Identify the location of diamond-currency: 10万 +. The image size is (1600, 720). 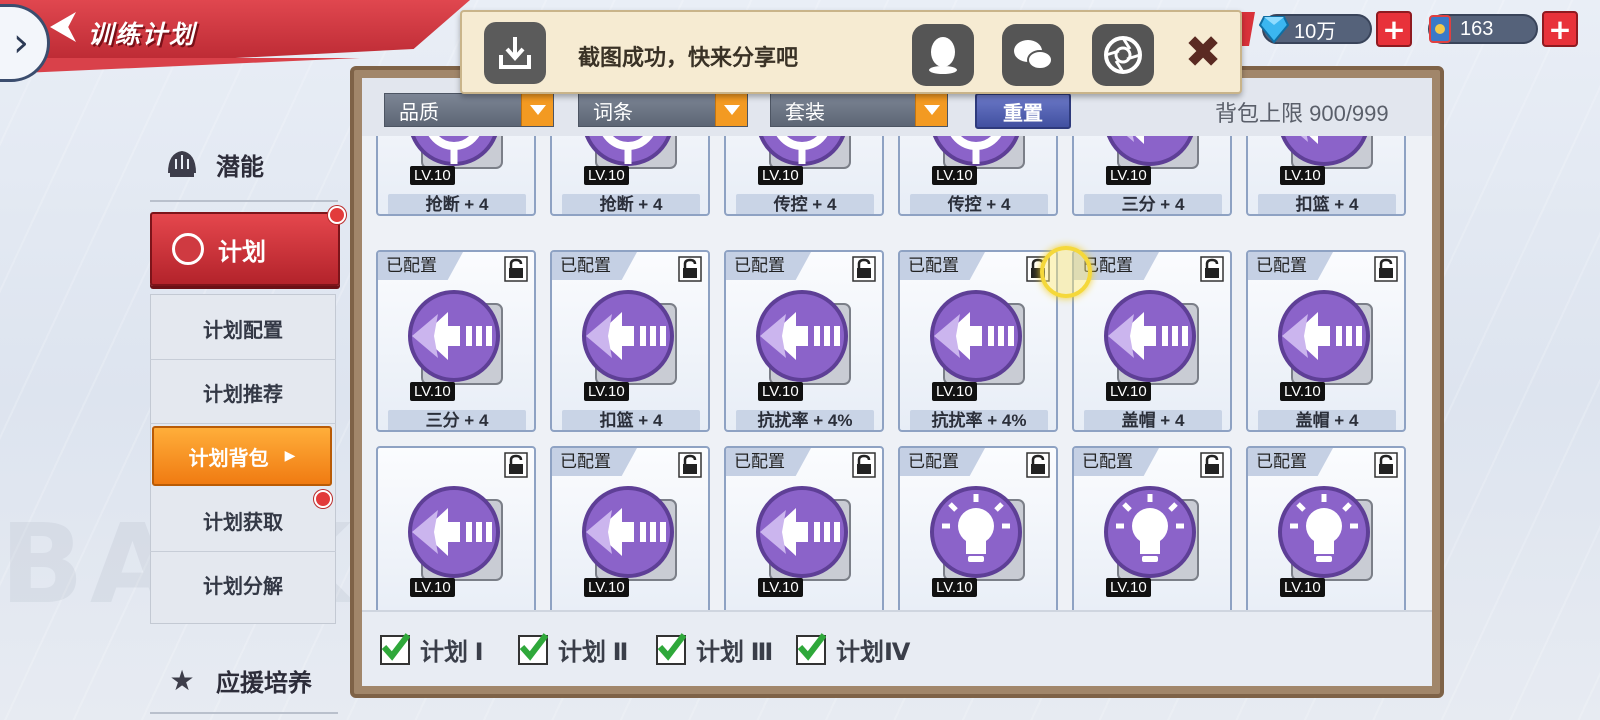
(1335, 29).